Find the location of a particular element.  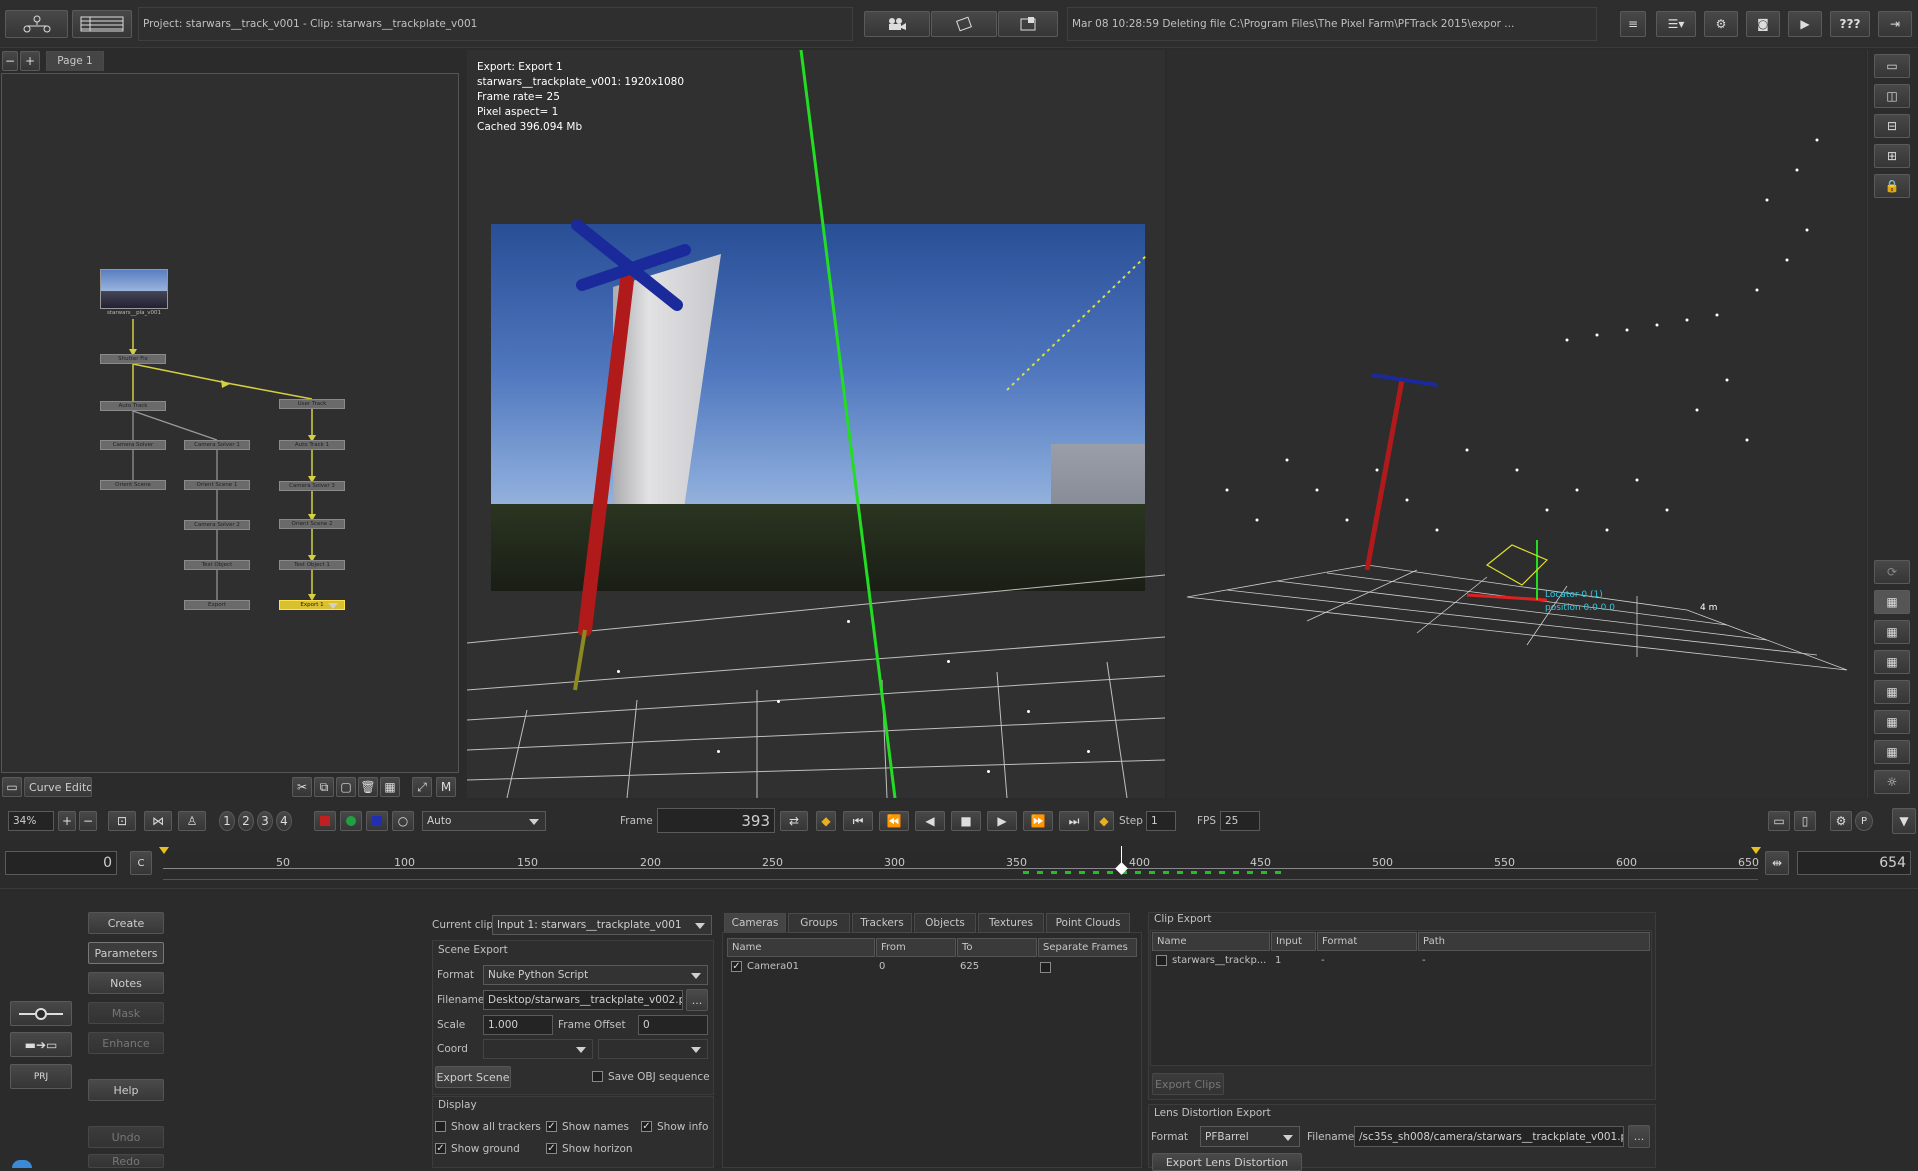

clip-thumbnail is located at coordinates (134, 289).